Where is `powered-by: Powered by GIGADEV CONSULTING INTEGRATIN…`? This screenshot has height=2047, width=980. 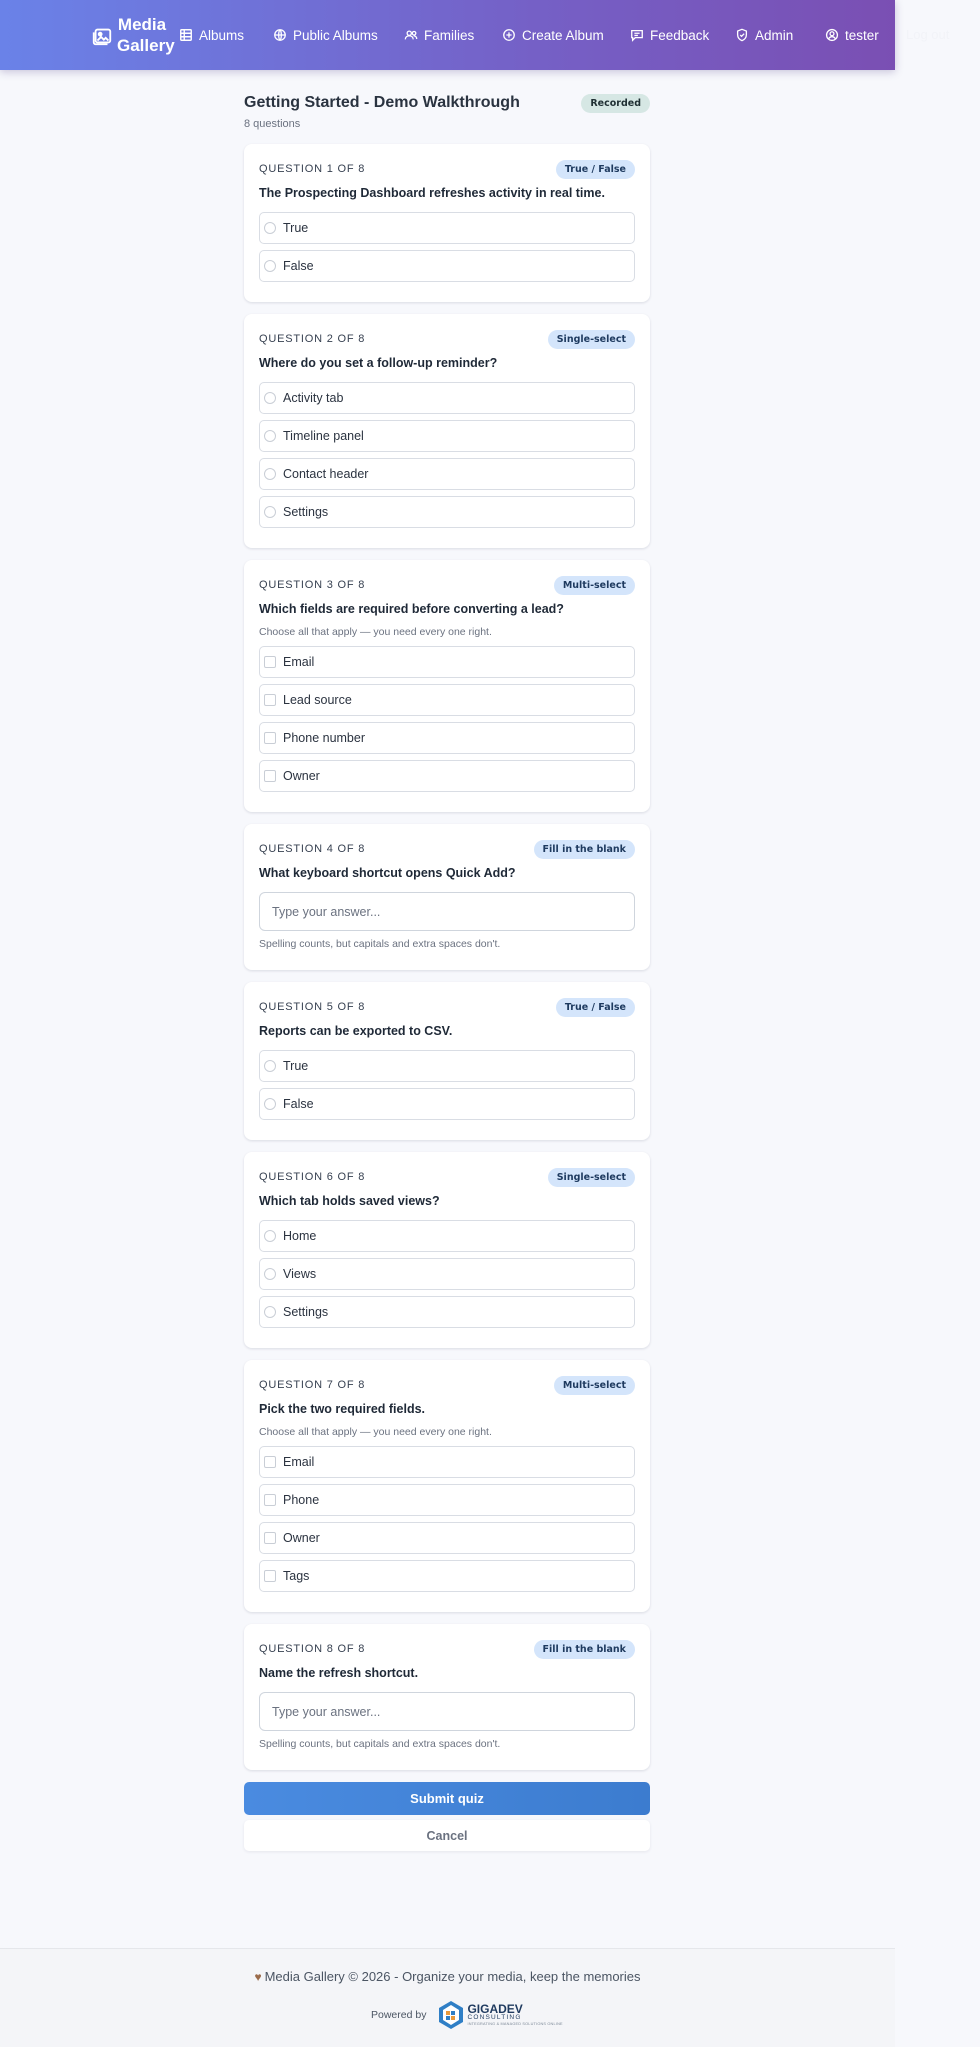 powered-by: Powered by GIGADEV CONSULTING INTEGRATIN… is located at coordinates (467, 2015).